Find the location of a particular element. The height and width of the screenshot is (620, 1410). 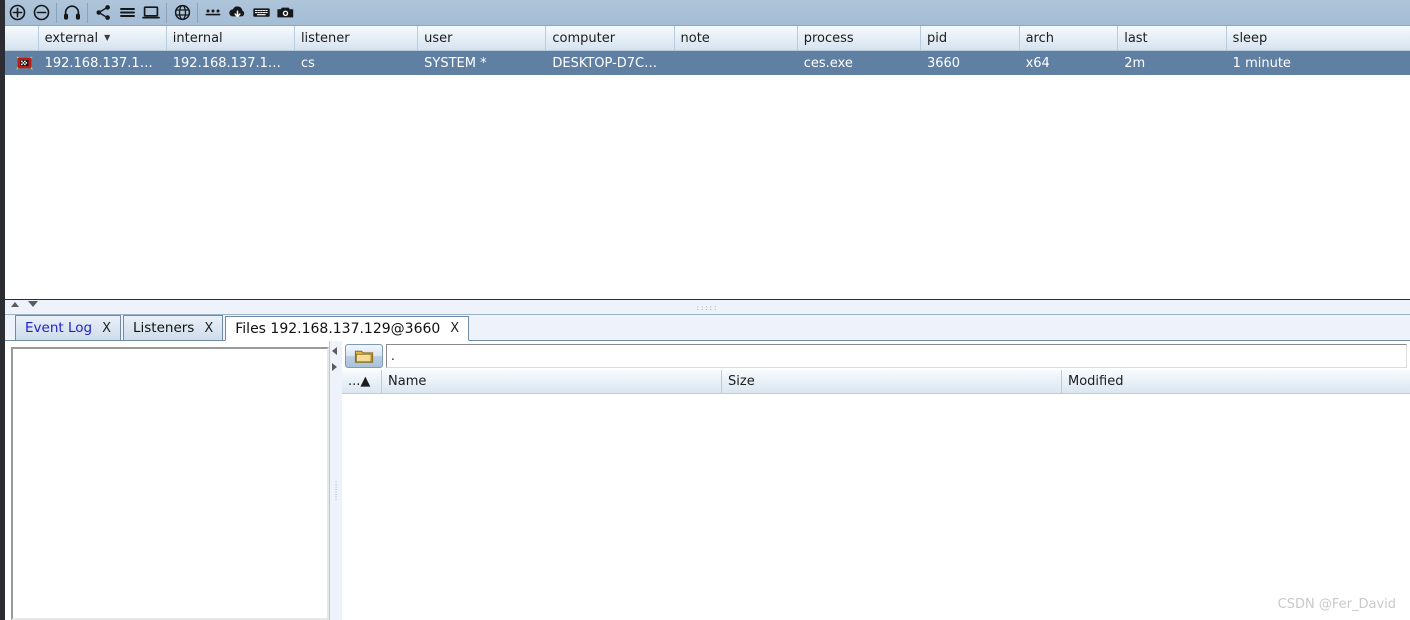

horizontal-splitter: ::::: is located at coordinates (707, 307).